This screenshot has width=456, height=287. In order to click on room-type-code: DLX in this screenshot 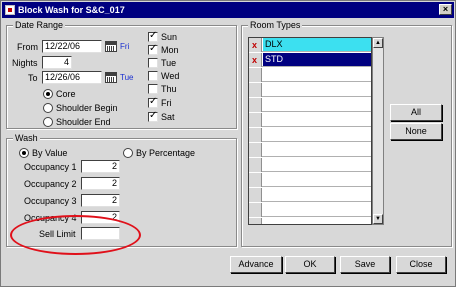, I will do `click(317, 44)`.